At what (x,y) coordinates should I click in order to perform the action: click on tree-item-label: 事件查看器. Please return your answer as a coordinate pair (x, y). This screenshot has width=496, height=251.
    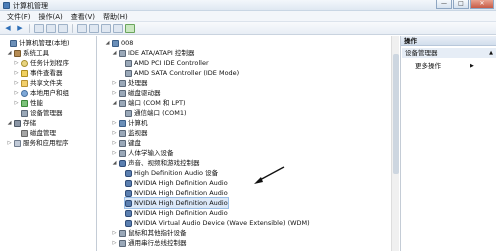
    Looking at the image, I should click on (46, 73).